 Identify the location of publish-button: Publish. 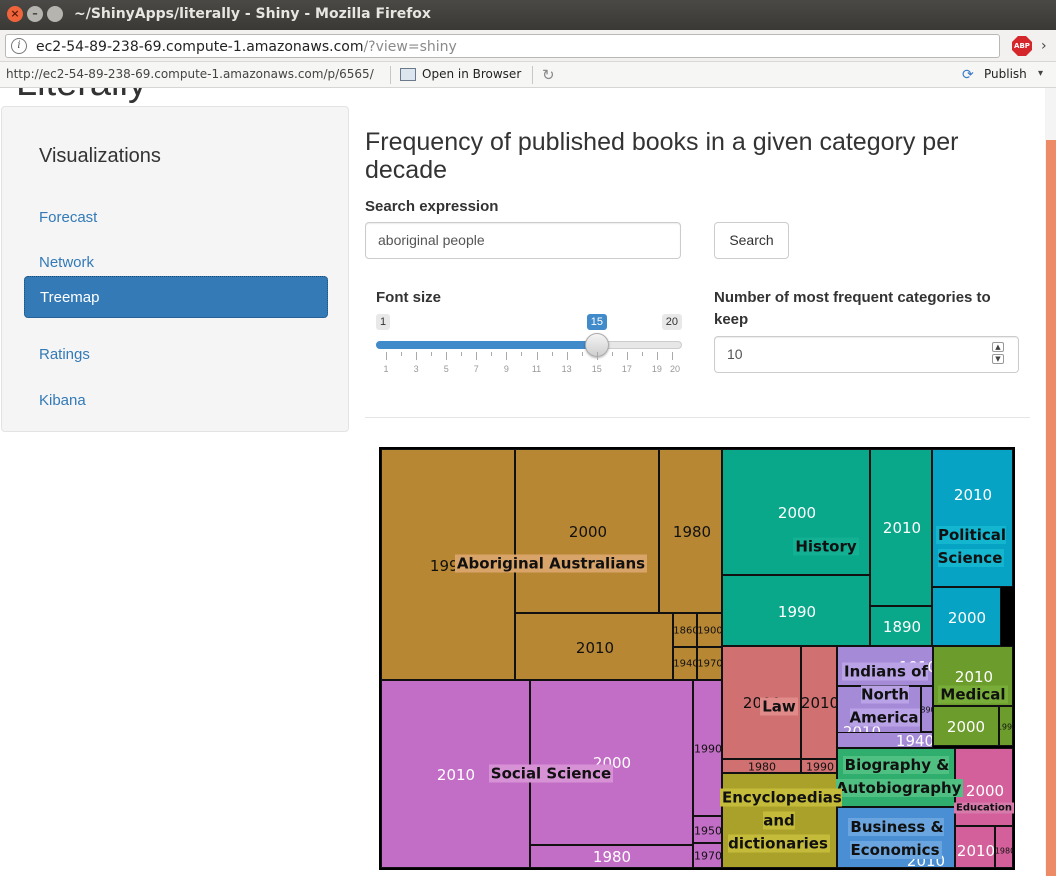
(1005, 74).